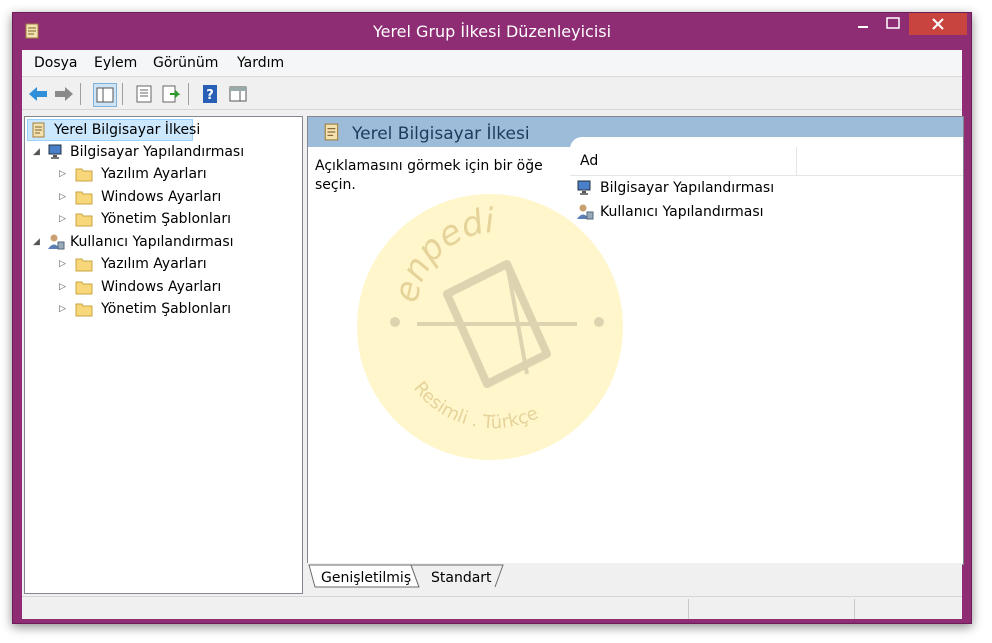 Image resolution: width=992 pixels, height=643 pixels. I want to click on window-title: Yerel Grup İlkesi Düzenleyicisi, so click(492, 31).